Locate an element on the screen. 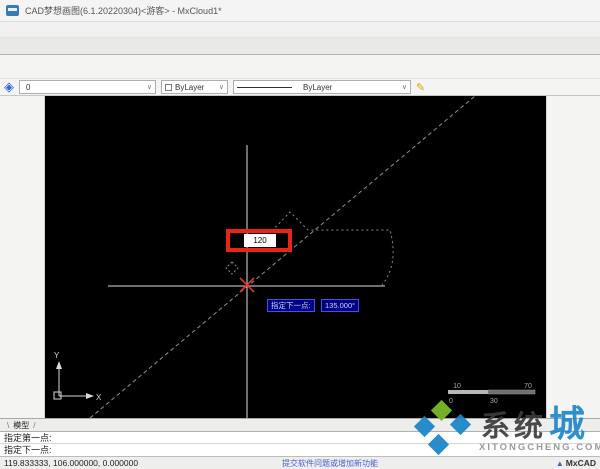 This screenshot has height=469, width=600. layers-stack-icon: ◈ is located at coordinates (9, 87).